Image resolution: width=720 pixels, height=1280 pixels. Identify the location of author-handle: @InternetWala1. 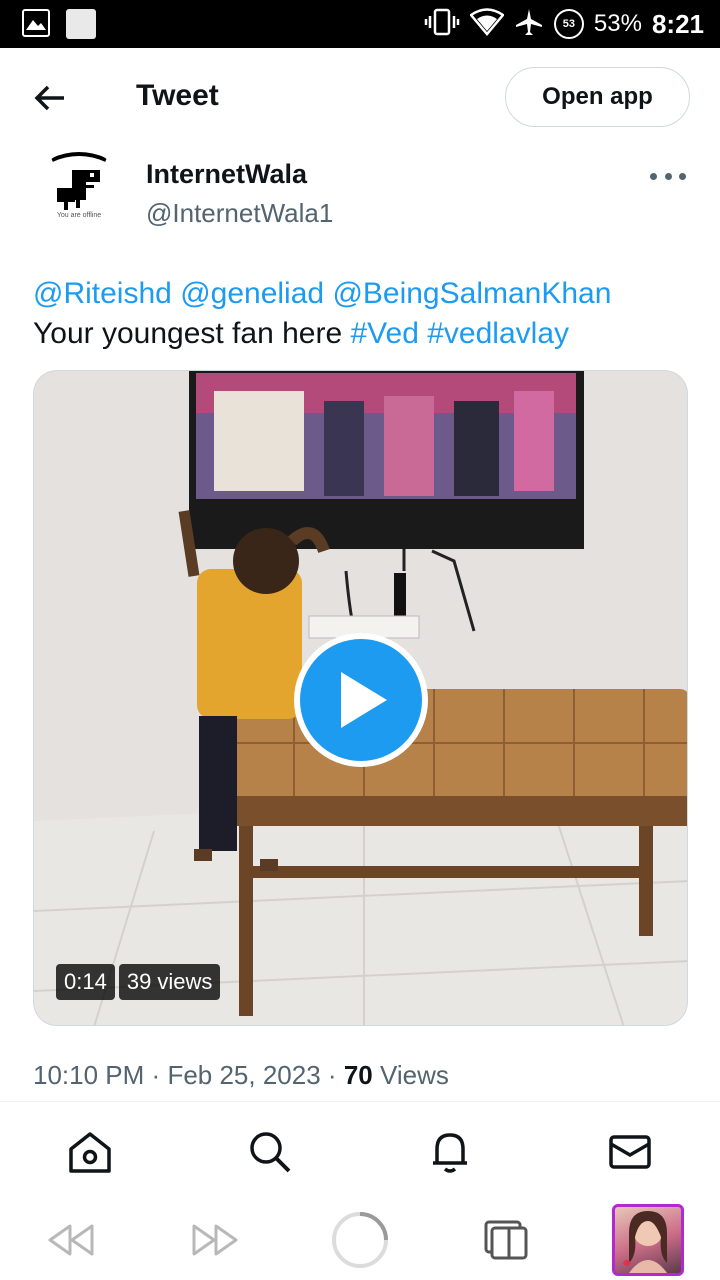
(239, 213).